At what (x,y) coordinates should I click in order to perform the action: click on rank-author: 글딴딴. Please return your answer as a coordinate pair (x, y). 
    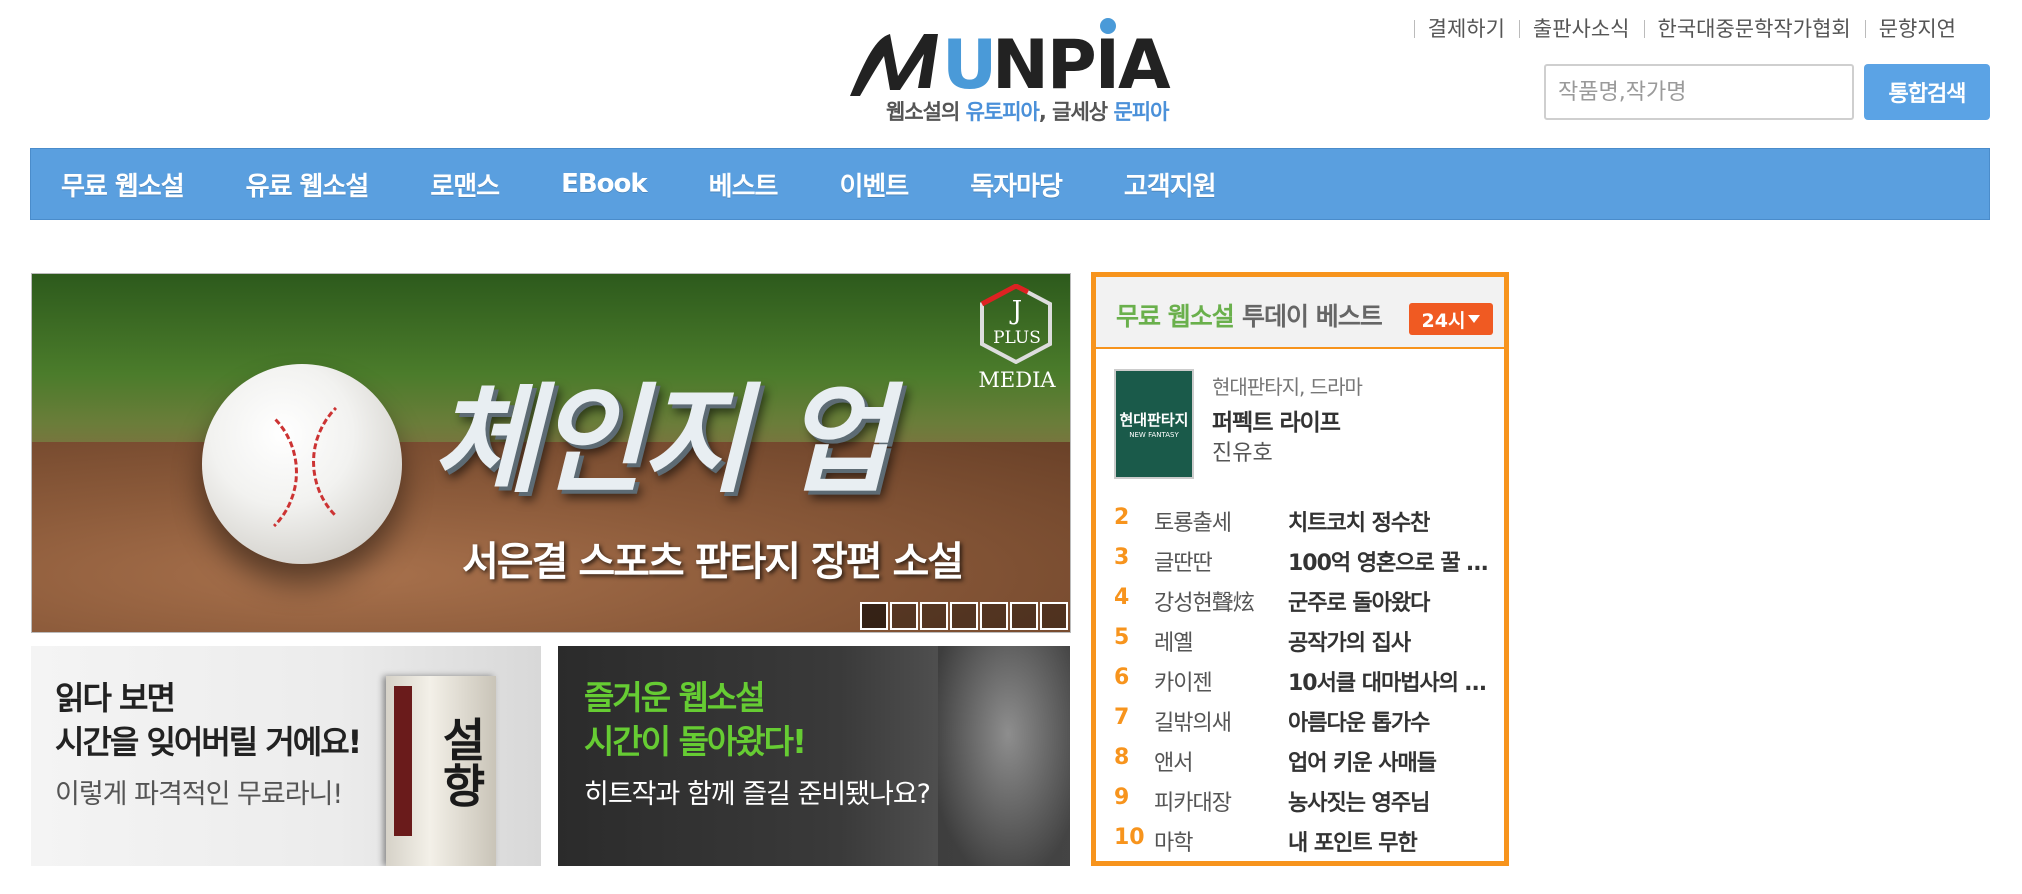
    Looking at the image, I should click on (1183, 563).